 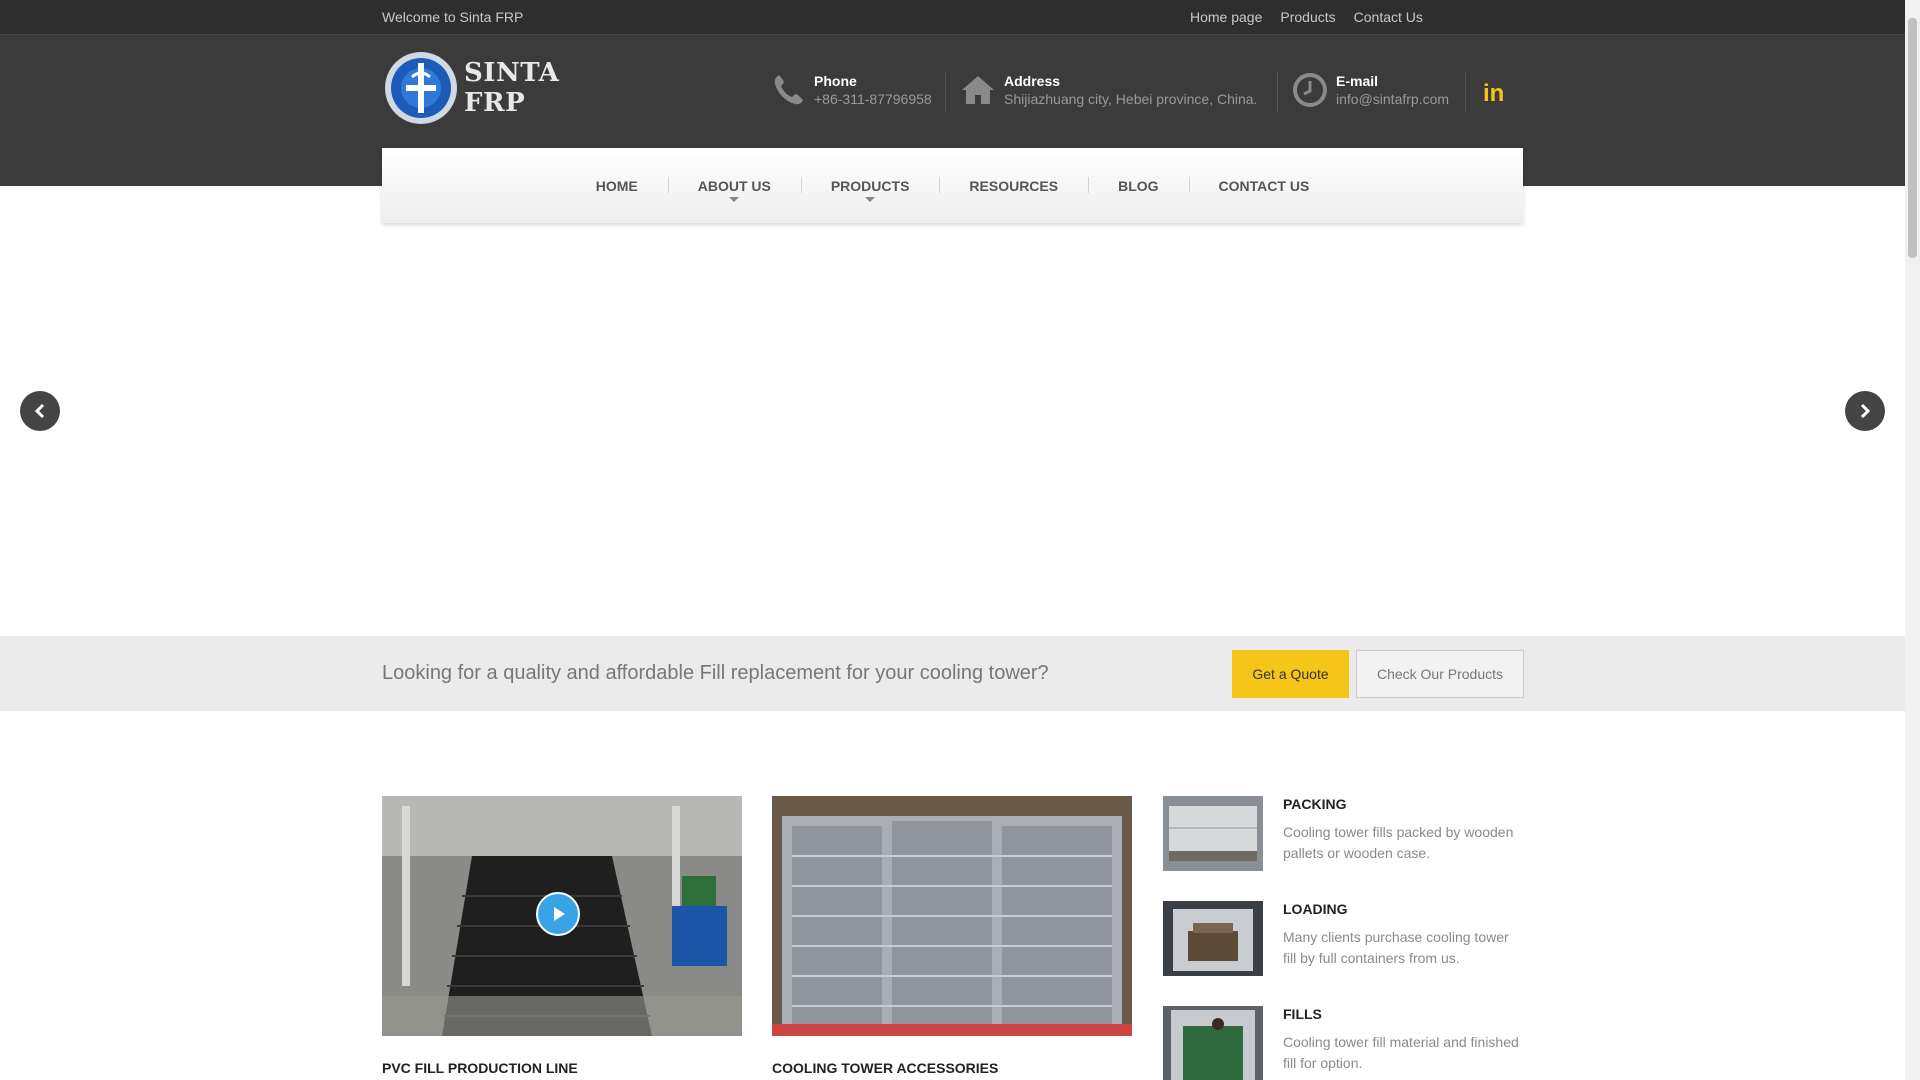 I want to click on svg-text: in, so click(x=1493, y=93).